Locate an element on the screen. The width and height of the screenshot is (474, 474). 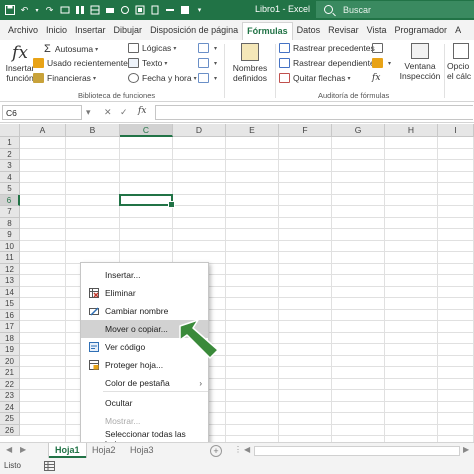
row-header-8: 8 is located at coordinates (10, 223).